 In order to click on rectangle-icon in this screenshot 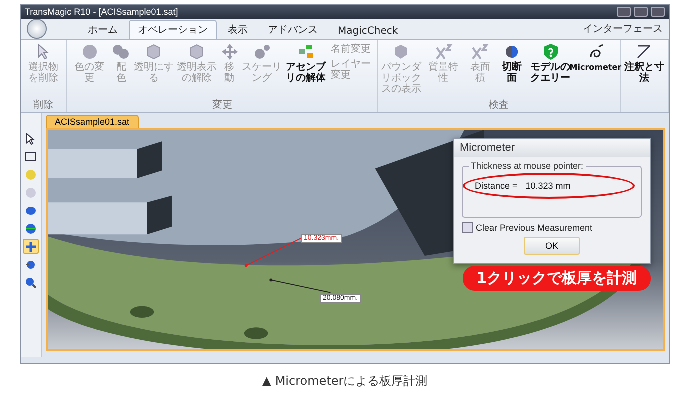, I will do `click(31, 156)`.